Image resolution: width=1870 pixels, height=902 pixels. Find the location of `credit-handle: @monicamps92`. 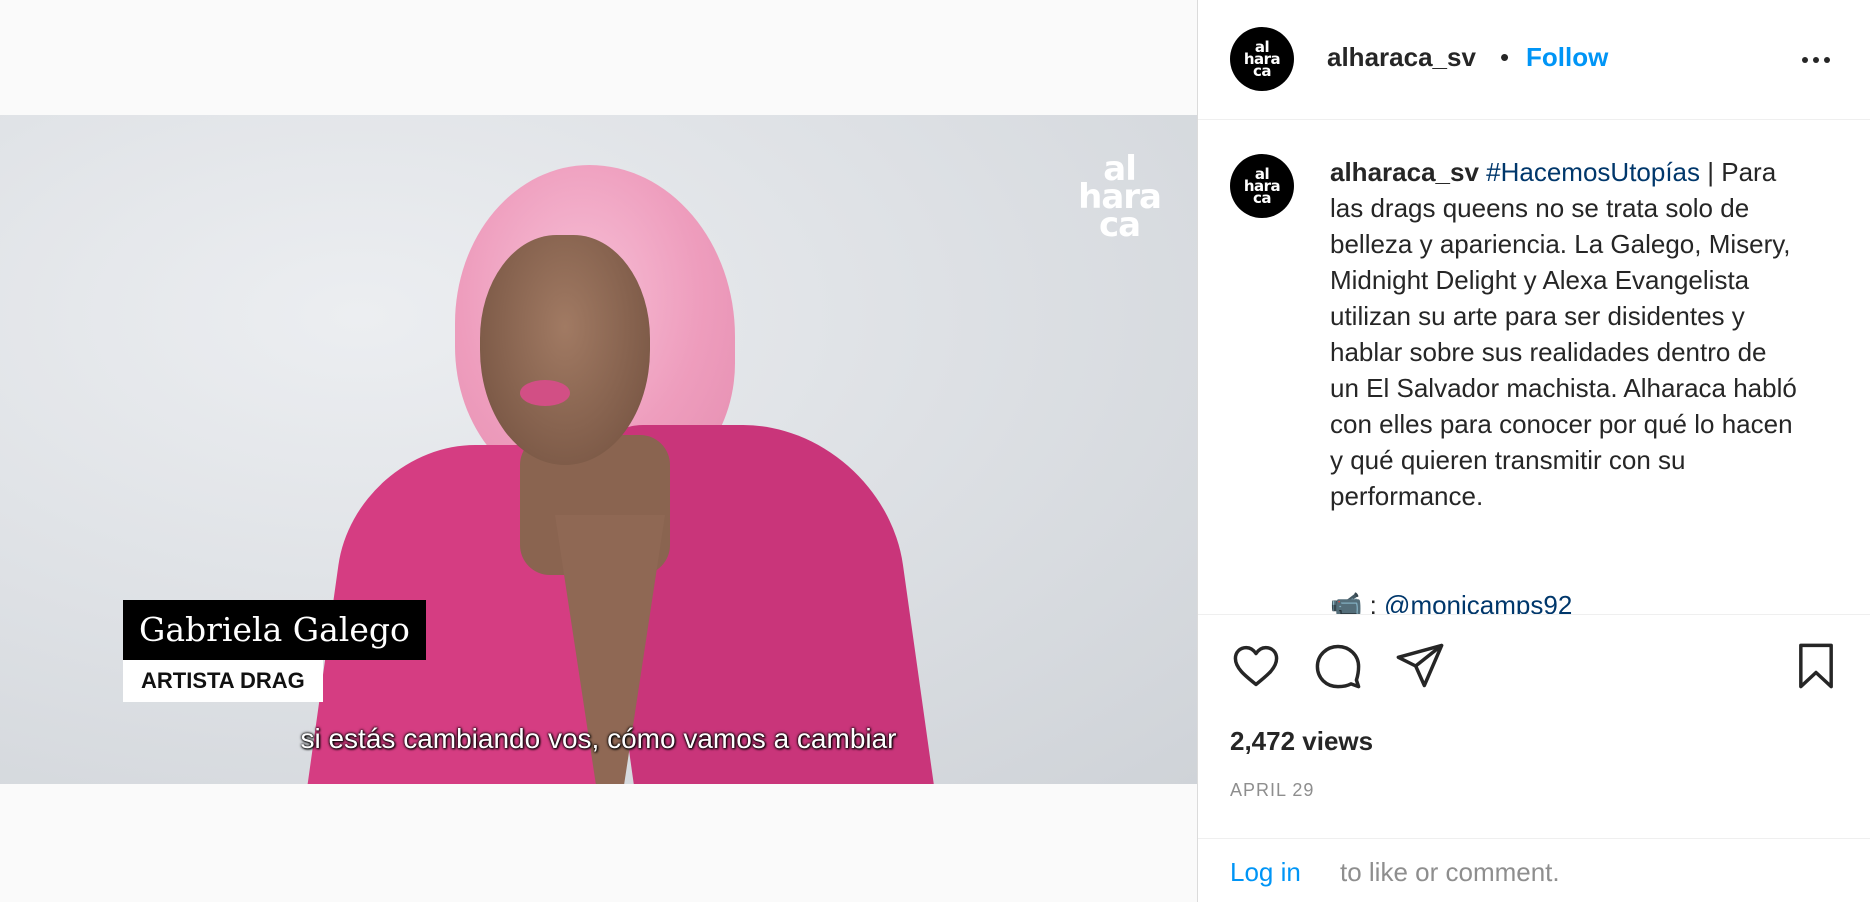

credit-handle: @monicamps92 is located at coordinates (1478, 602).